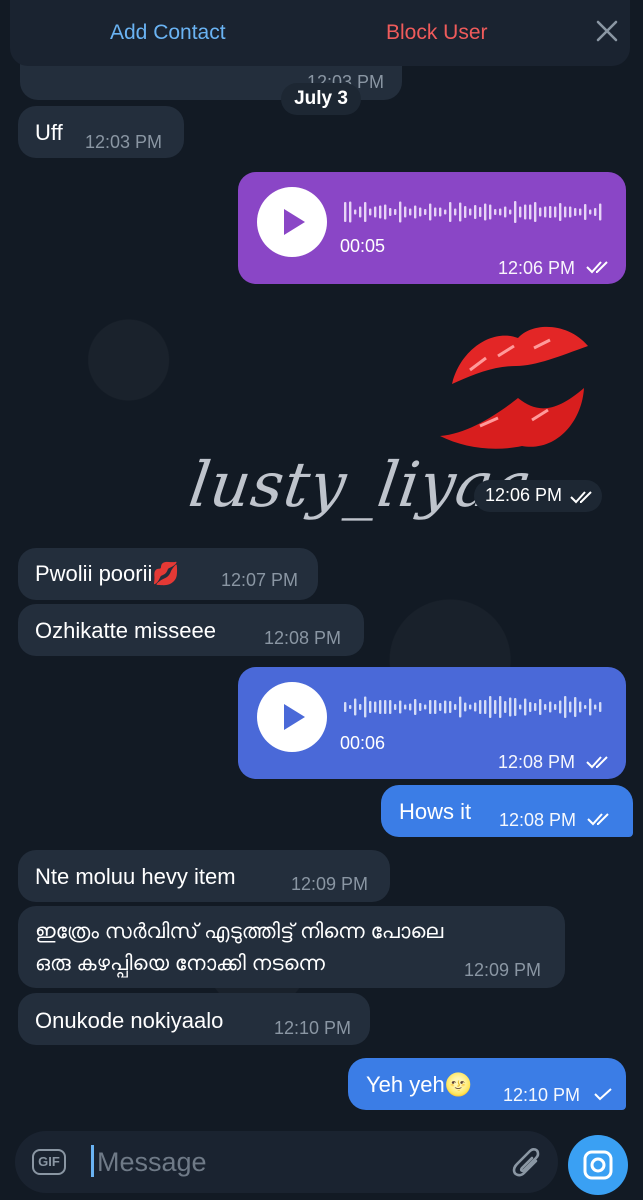  Describe the element at coordinates (125, 630) in the screenshot. I see `message-text: Ozhikatte misseee` at that location.